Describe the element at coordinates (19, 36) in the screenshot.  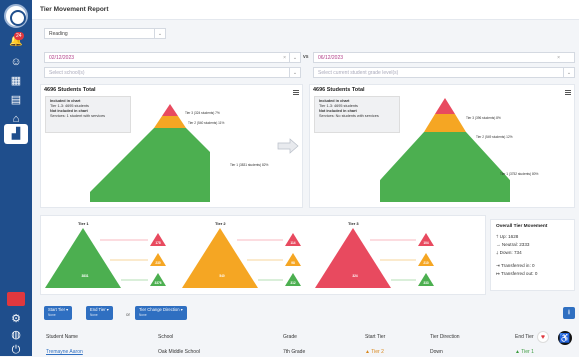
I see `notification-badge: 24` at that location.